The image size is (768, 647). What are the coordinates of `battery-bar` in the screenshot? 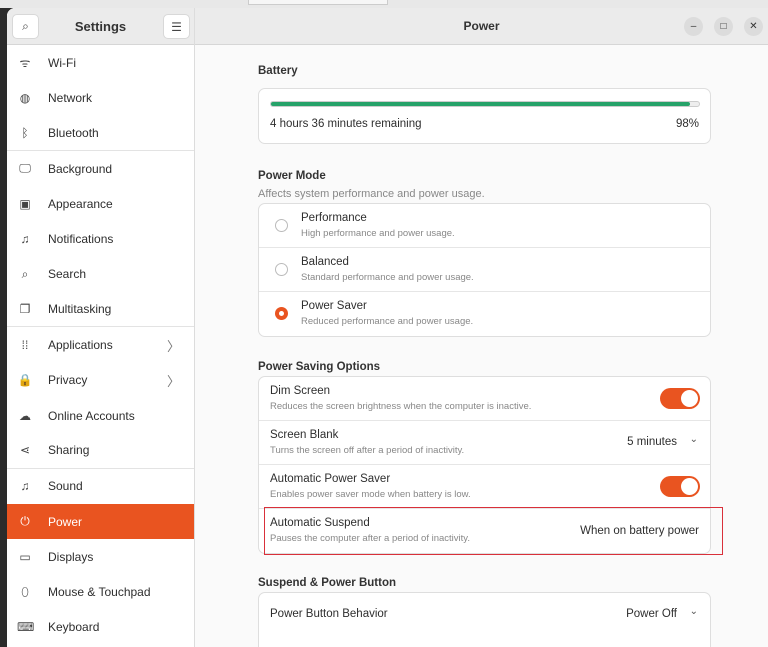 It's located at (485, 104).